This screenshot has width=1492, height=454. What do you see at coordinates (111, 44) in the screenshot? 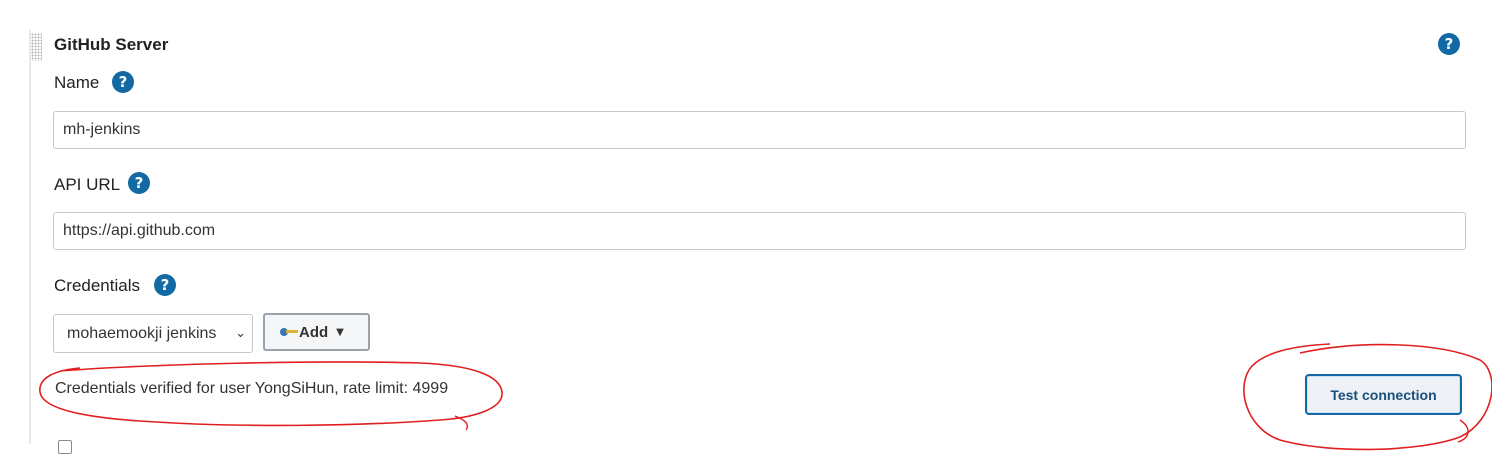
I see `section-title: GitHub Server` at bounding box center [111, 44].